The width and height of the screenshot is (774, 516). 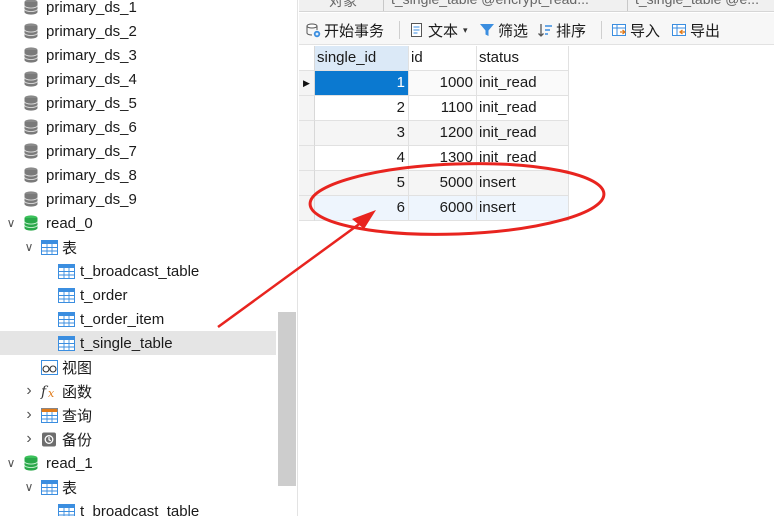 I want to click on export-button: 导出, so click(x=695, y=30).